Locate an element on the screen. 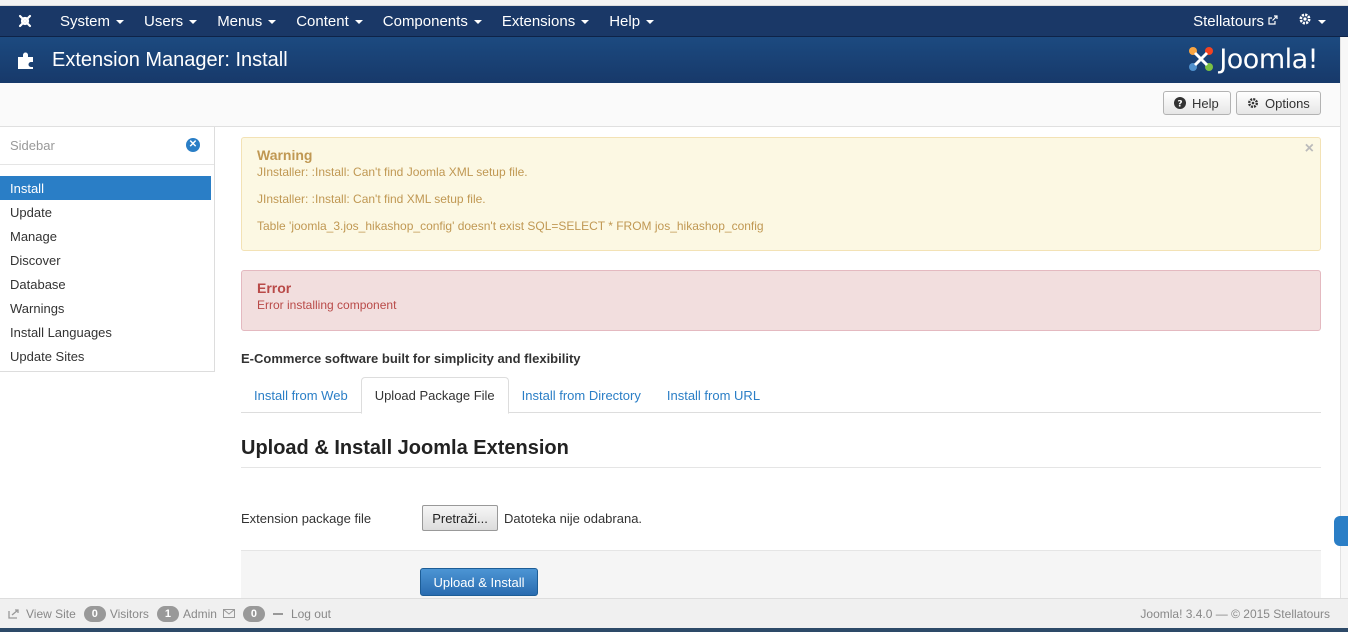  error-heading: Error is located at coordinates (274, 288).